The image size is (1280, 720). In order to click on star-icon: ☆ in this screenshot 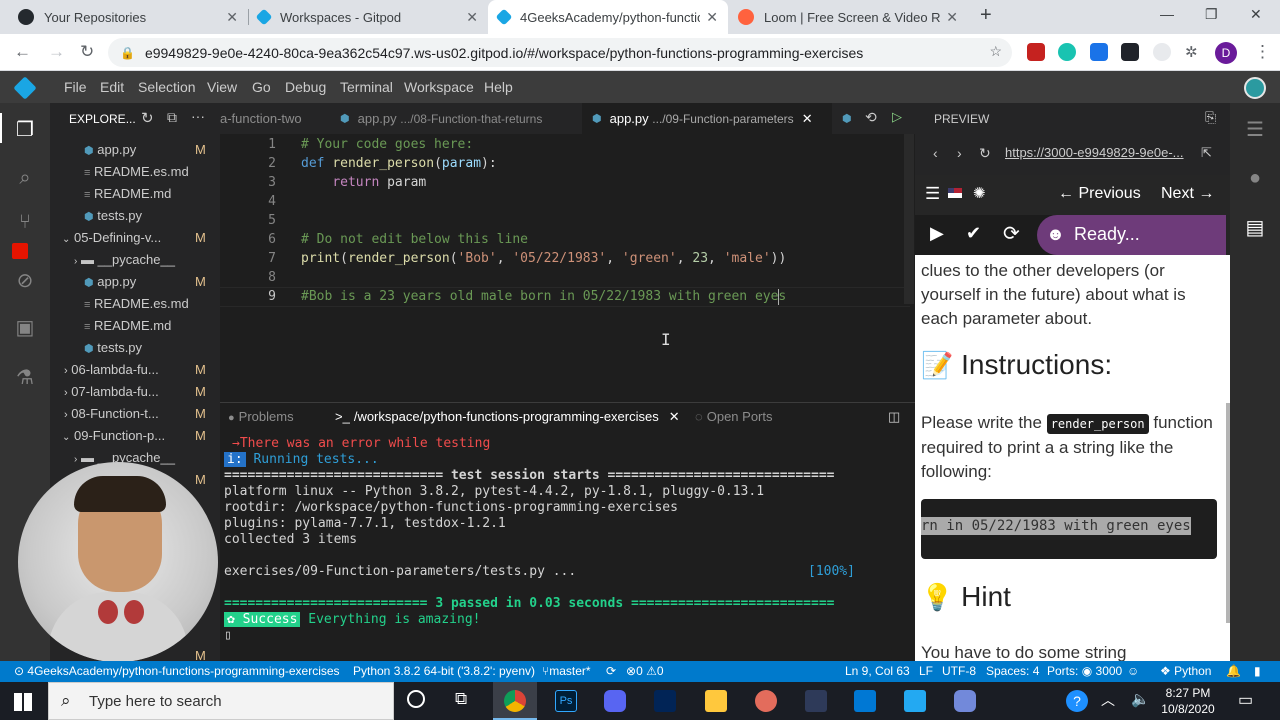, I will do `click(995, 51)`.